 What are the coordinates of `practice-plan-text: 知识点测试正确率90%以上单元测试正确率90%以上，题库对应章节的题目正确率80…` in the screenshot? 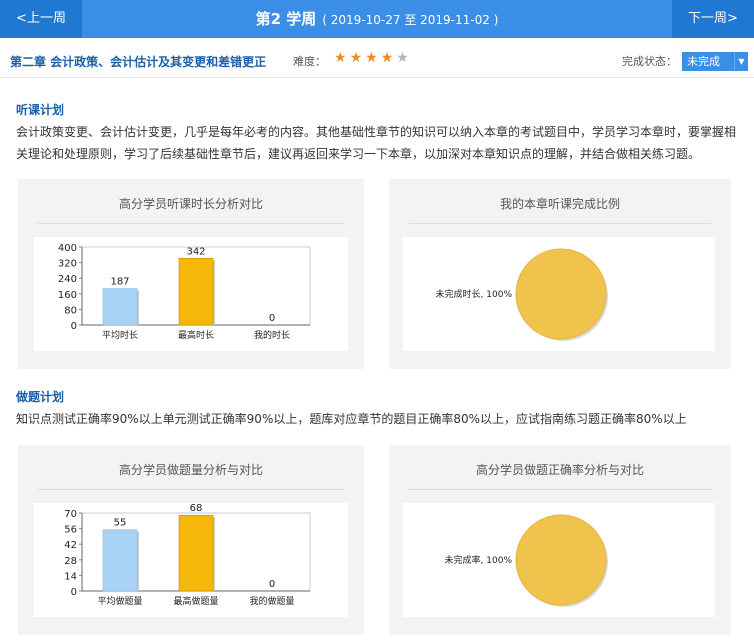 It's located at (351, 419).